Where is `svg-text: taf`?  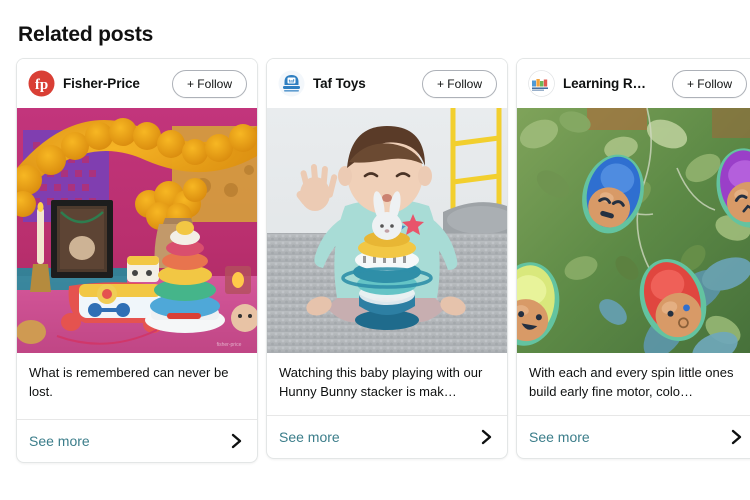
svg-text: taf is located at coordinates (292, 81).